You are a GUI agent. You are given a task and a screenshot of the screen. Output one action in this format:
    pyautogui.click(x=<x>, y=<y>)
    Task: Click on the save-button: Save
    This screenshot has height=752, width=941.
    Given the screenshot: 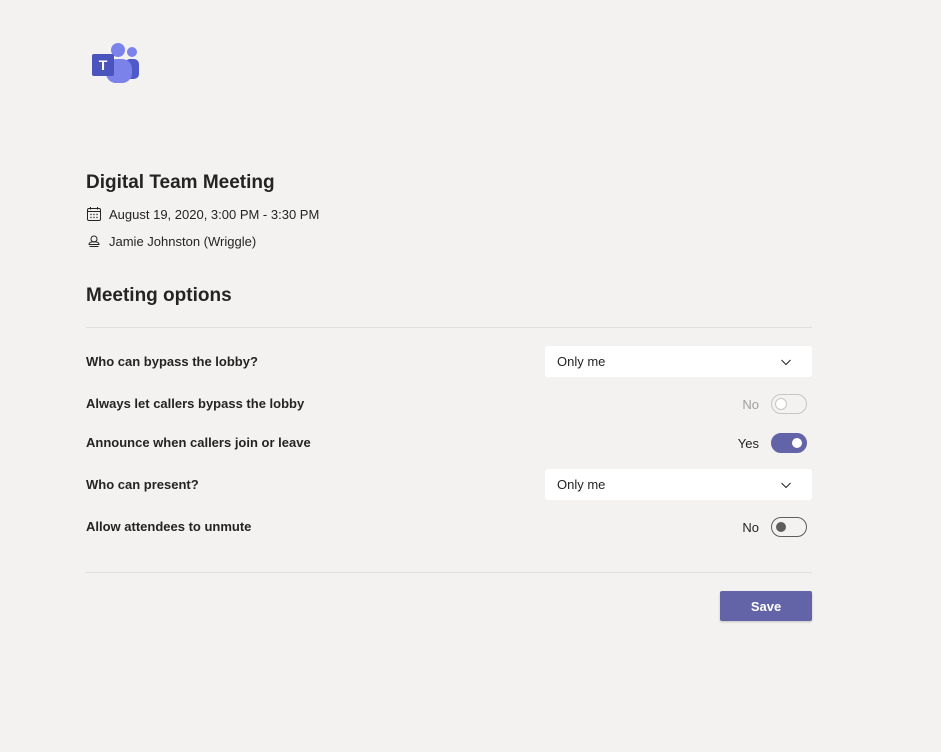 What is the action you would take?
    pyautogui.click(x=766, y=606)
    